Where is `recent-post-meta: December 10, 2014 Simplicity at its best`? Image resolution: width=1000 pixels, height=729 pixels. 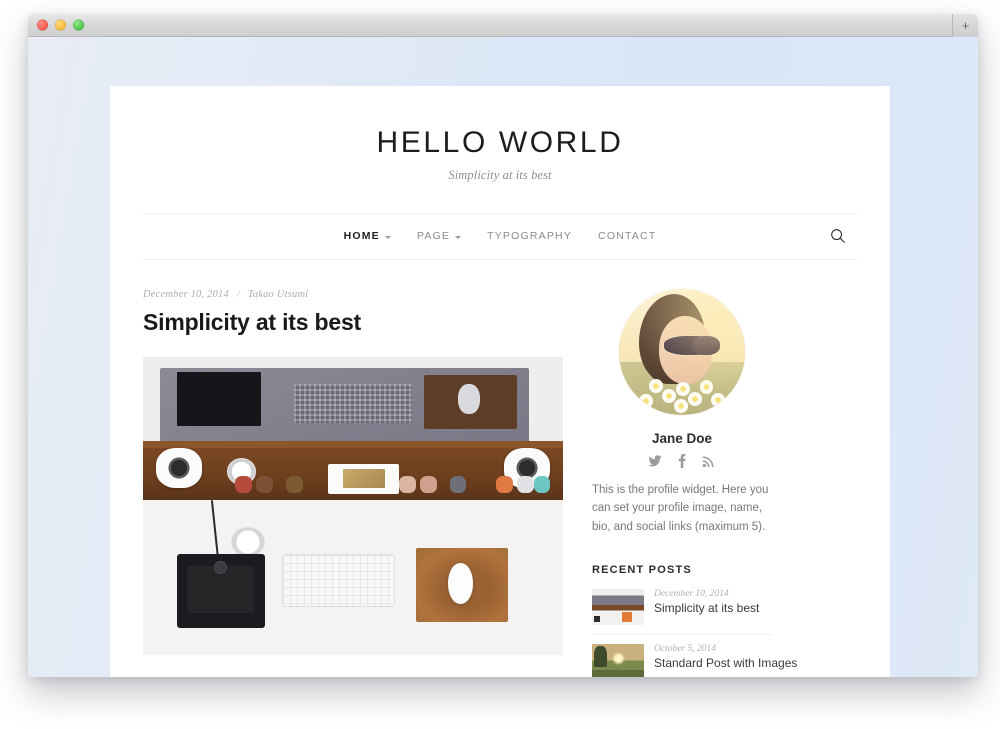 recent-post-meta: December 10, 2014 Simplicity at its best is located at coordinates (706, 602).